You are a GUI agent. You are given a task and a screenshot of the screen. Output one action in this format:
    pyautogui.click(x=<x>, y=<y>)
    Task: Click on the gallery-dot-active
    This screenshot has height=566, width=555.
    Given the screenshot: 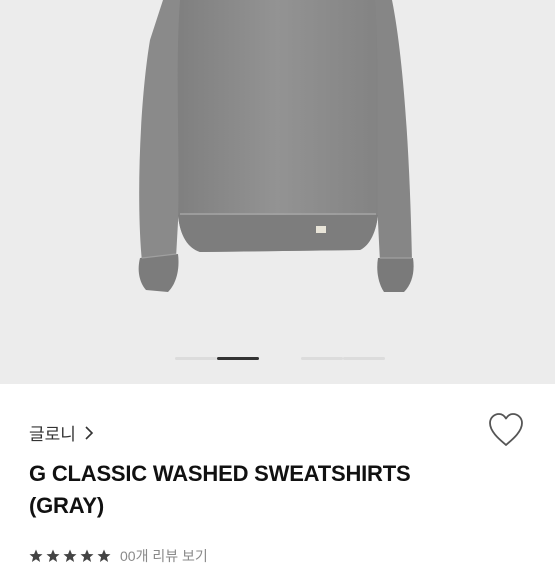 What is the action you would take?
    pyautogui.click(x=238, y=358)
    